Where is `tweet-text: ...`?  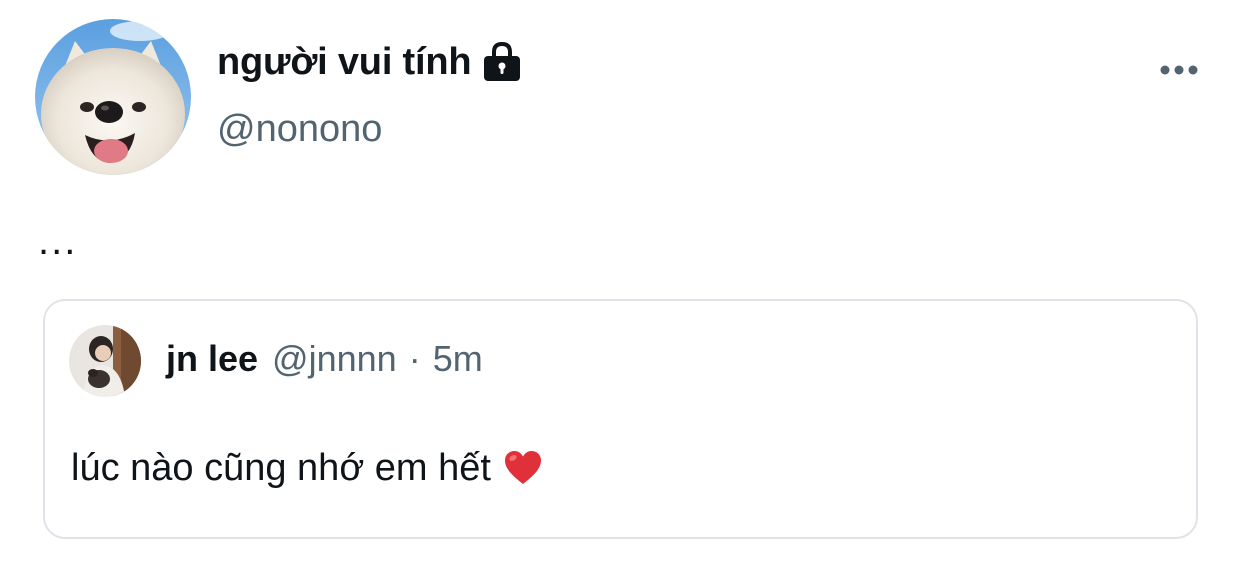 tweet-text: ... is located at coordinates (58, 241).